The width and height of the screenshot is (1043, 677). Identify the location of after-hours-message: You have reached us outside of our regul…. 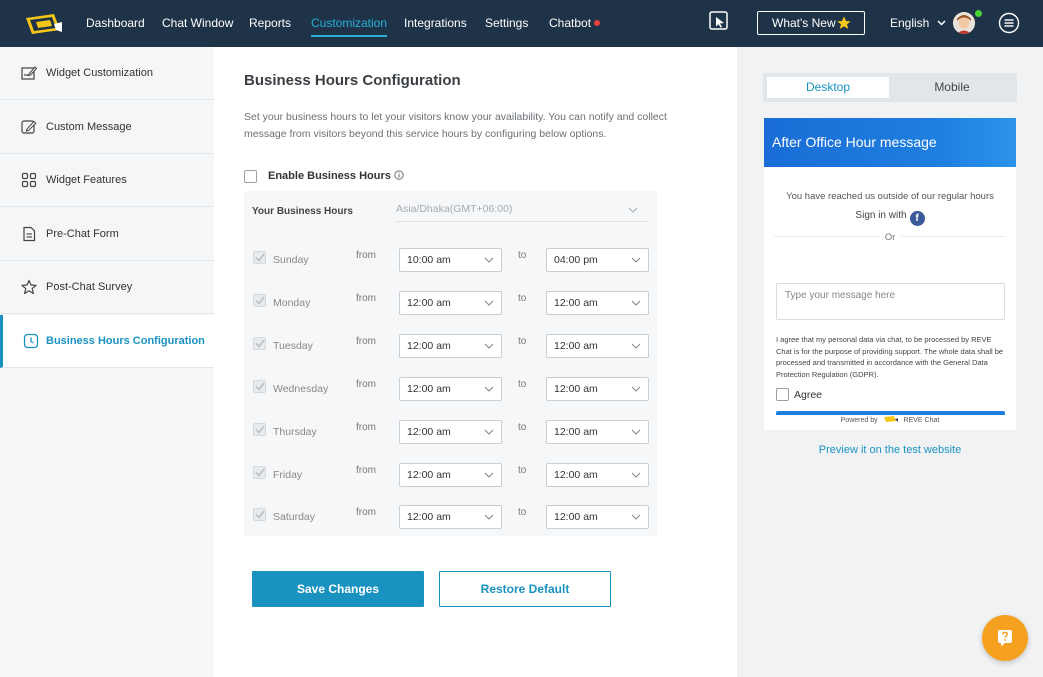
(890, 196).